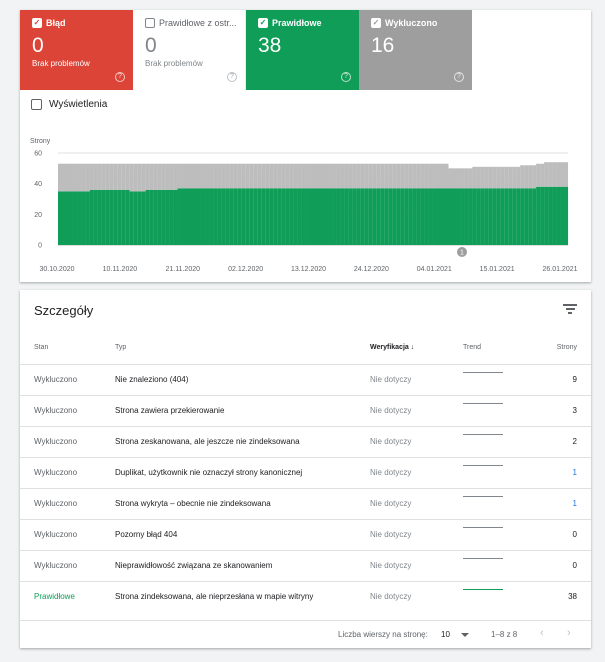  What do you see at coordinates (69, 104) in the screenshot?
I see `impressions-toggle: Wyświetlenia` at bounding box center [69, 104].